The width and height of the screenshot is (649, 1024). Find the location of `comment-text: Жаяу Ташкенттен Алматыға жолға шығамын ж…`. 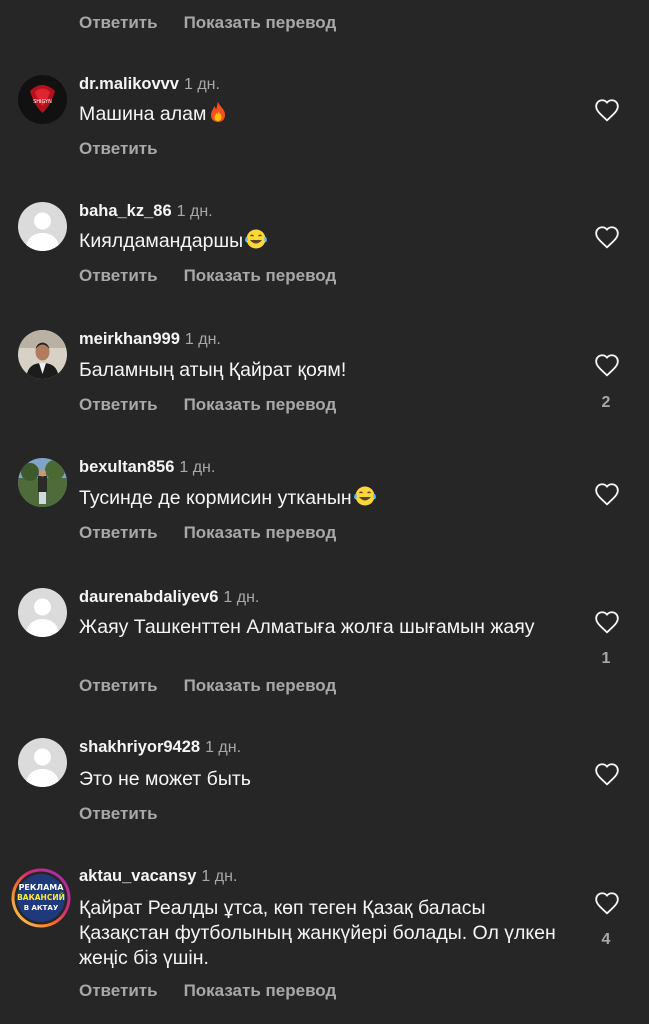

comment-text: Жаяу Ташкенттен Алматыға жолға шығамын ж… is located at coordinates (307, 627).